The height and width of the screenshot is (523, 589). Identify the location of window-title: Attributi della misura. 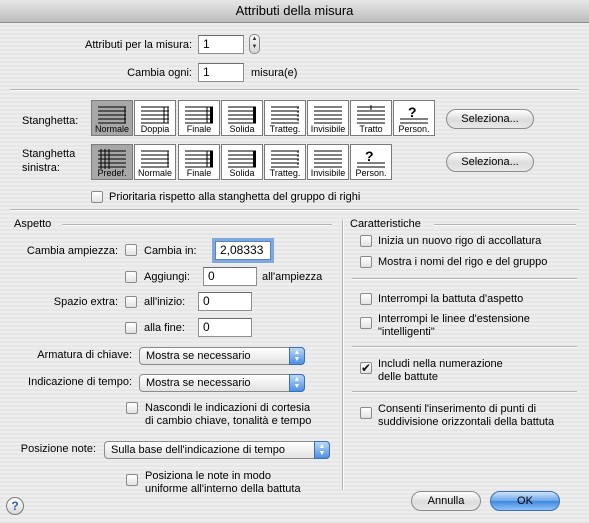
(294, 11).